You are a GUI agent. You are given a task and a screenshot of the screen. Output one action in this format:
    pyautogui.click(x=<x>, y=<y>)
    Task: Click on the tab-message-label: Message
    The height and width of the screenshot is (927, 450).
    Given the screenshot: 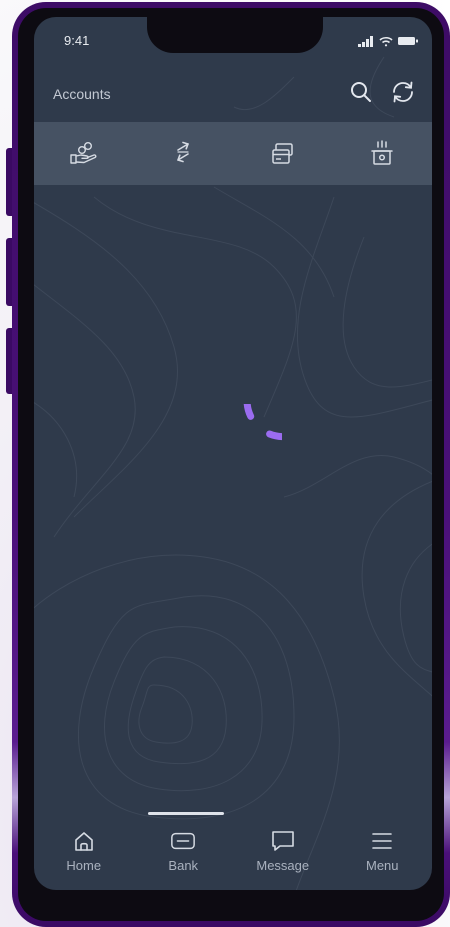 What is the action you would take?
    pyautogui.click(x=283, y=865)
    